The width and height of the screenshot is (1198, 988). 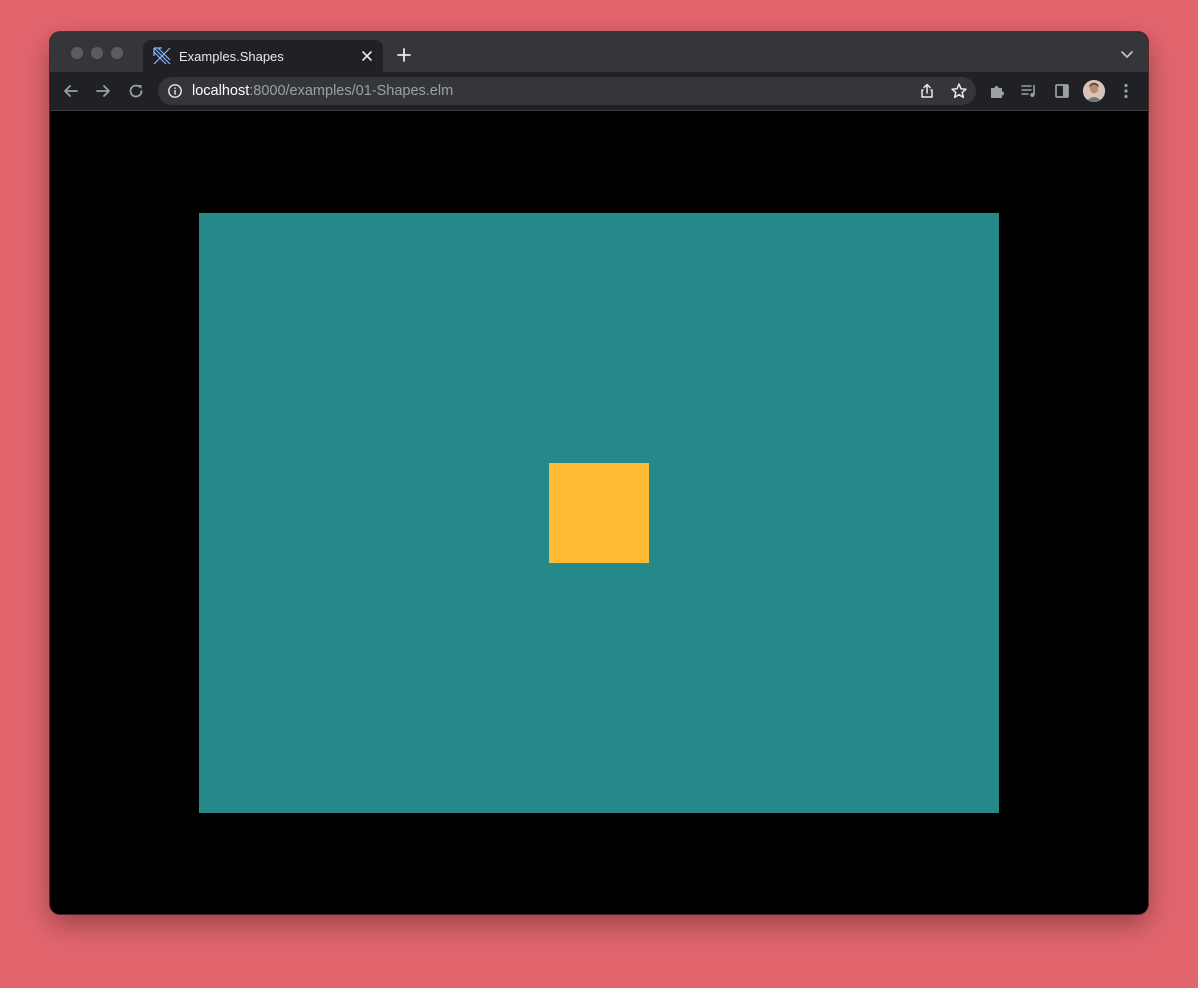 What do you see at coordinates (404, 55) in the screenshot?
I see `new-tab-plus-icon` at bounding box center [404, 55].